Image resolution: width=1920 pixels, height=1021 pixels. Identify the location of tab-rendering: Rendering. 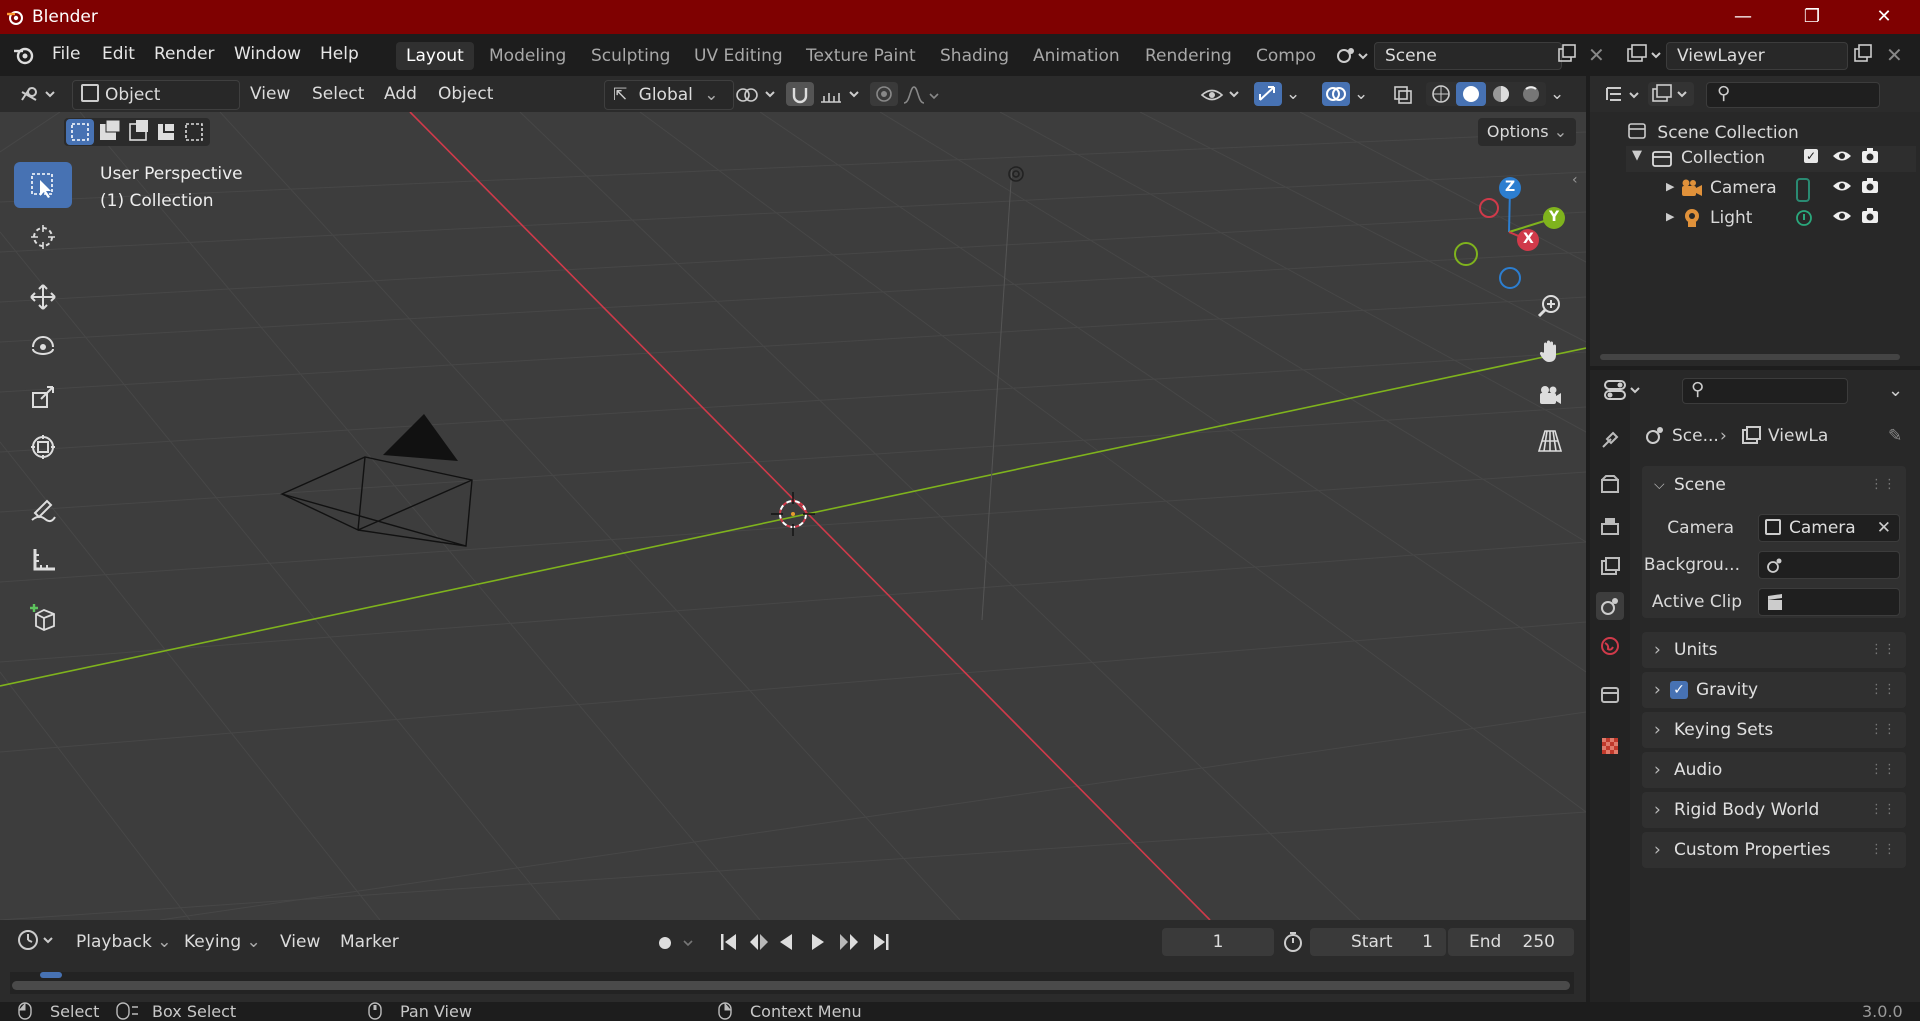
(1188, 56).